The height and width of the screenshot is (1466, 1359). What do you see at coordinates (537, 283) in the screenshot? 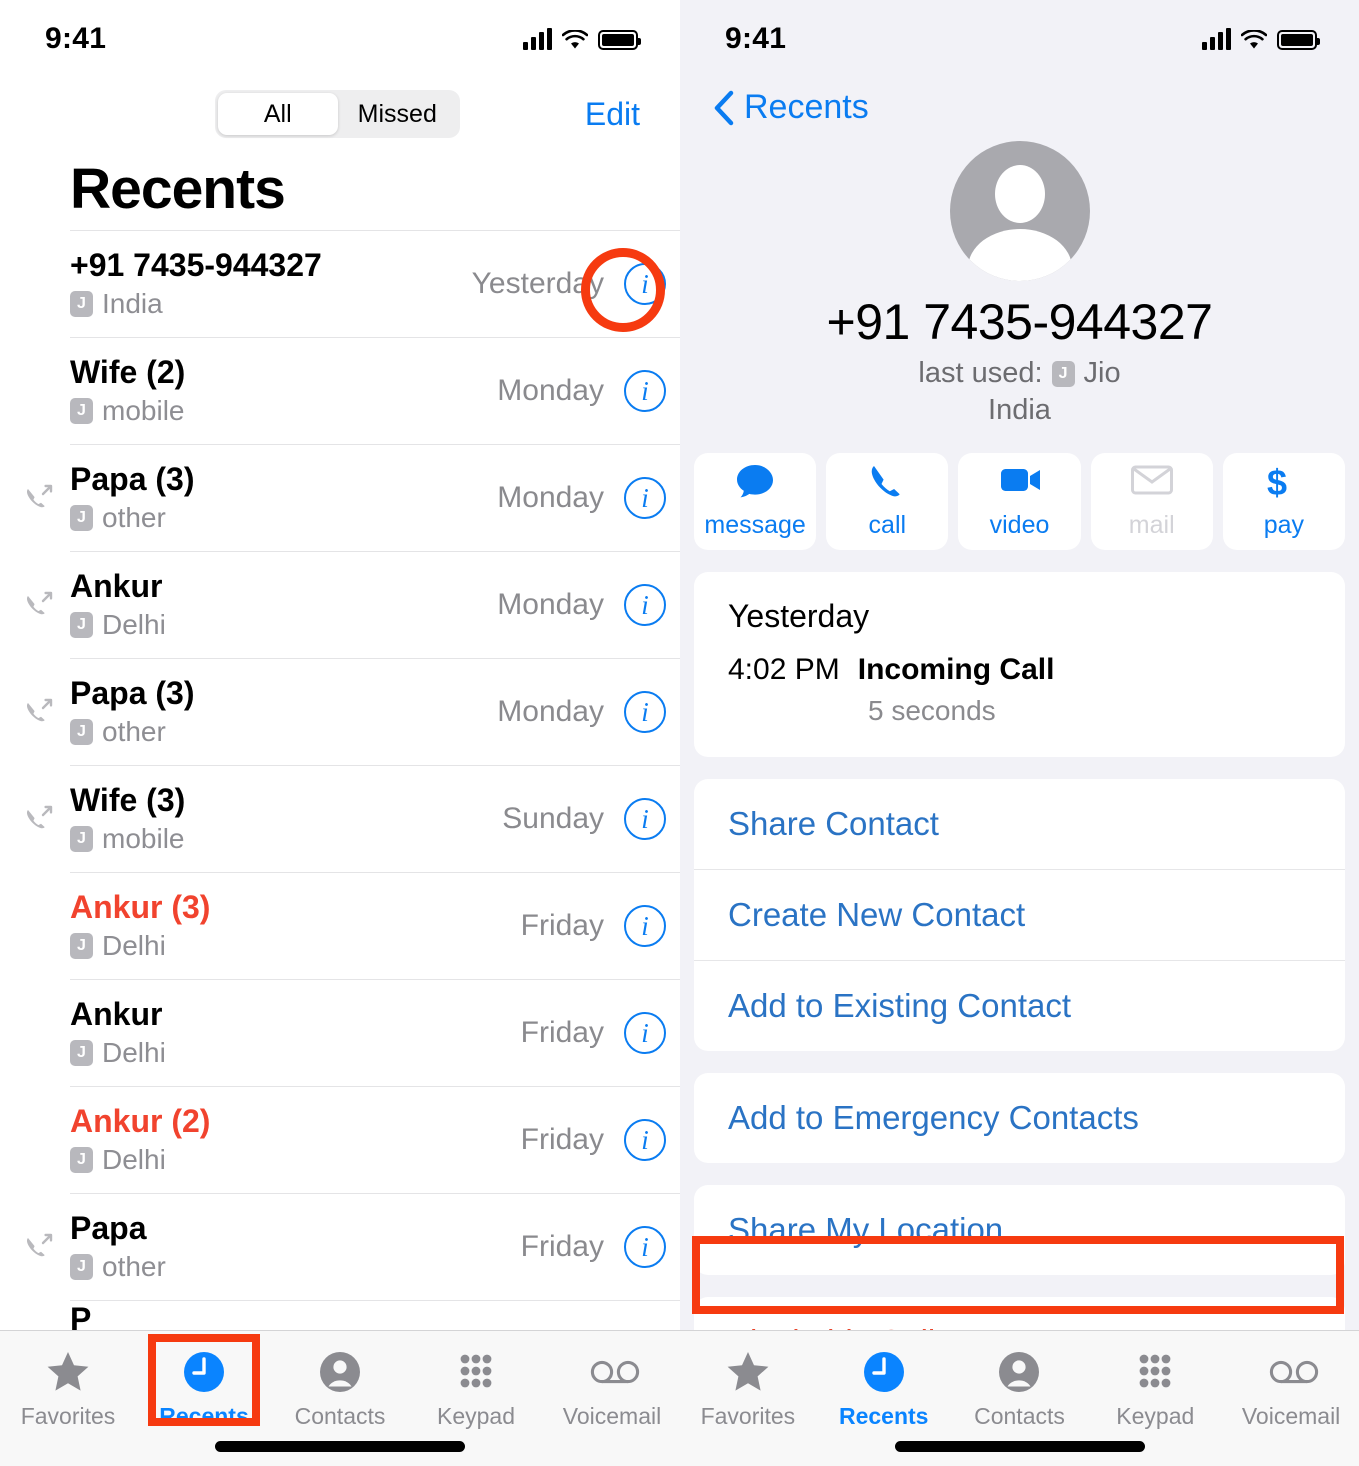
I see `call-timestamp: Yesterday` at bounding box center [537, 283].